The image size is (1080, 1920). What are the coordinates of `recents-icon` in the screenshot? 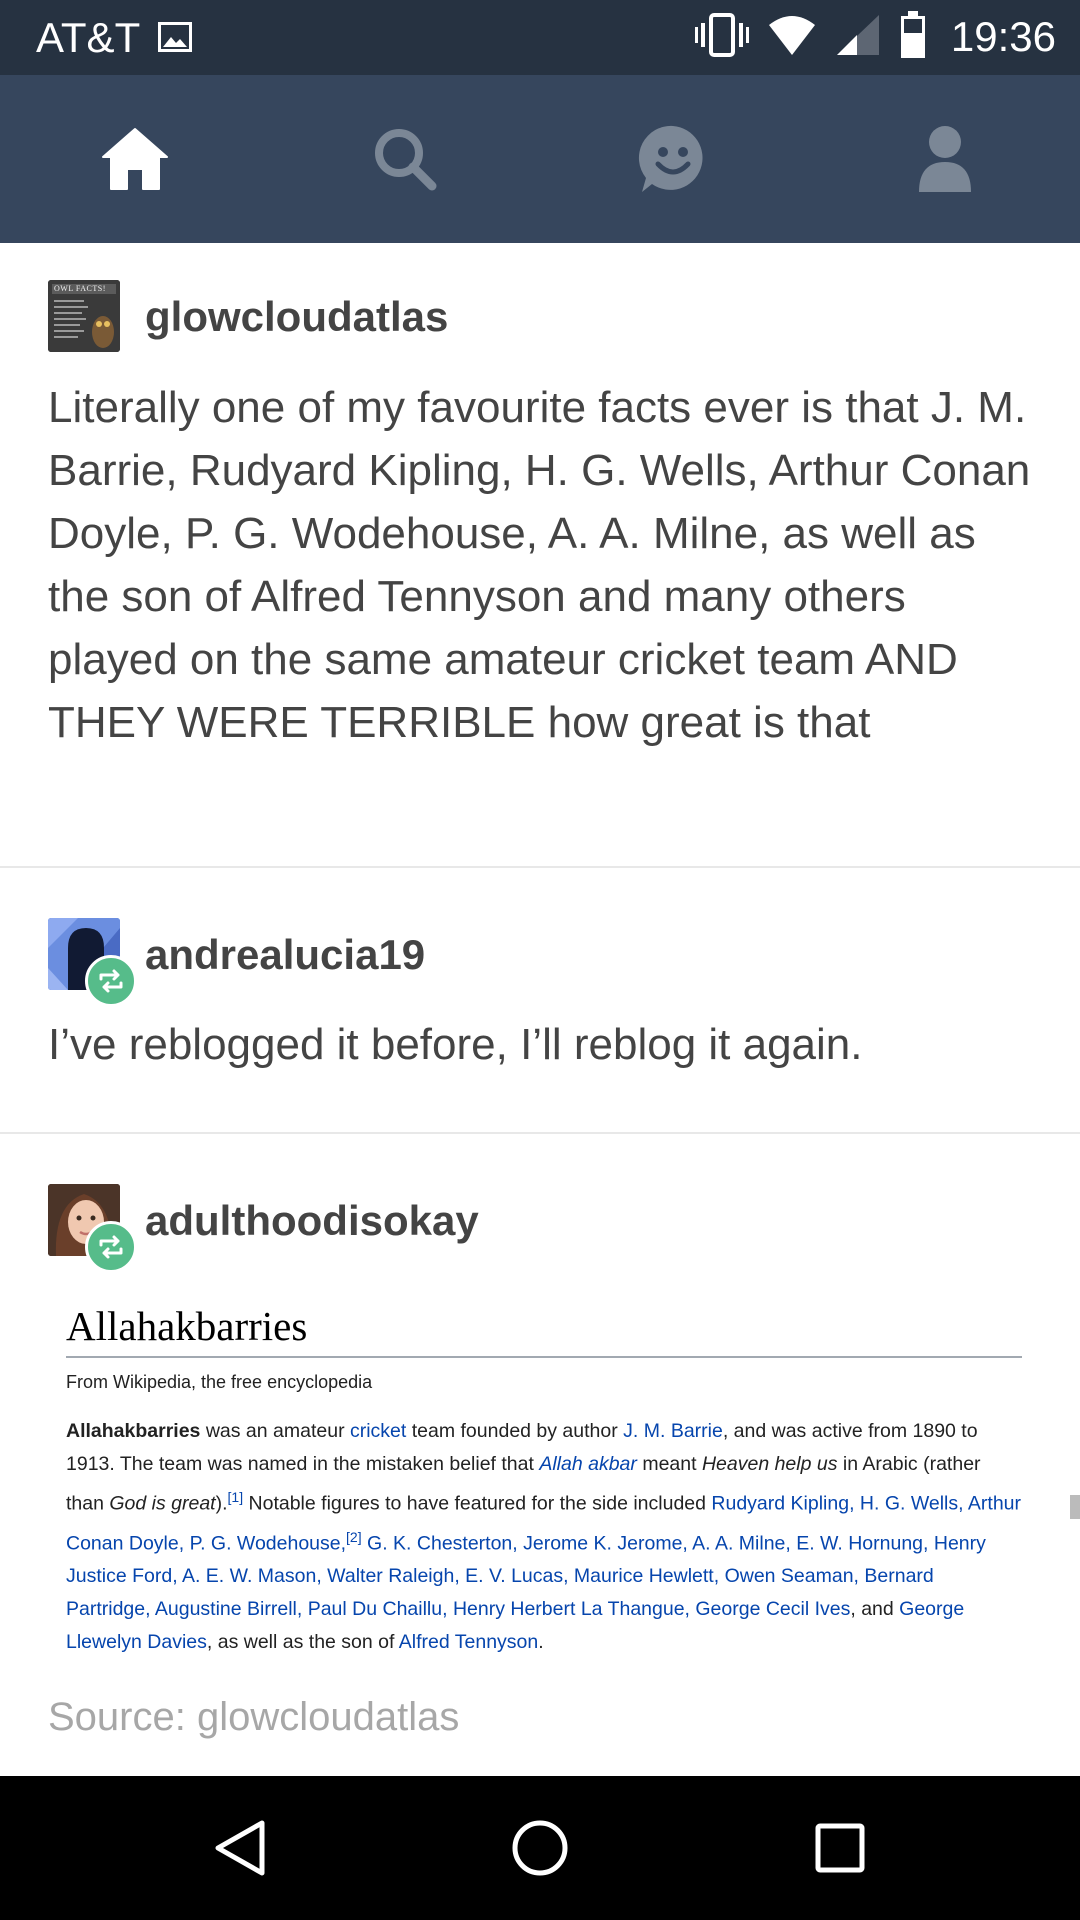 It's located at (840, 1848).